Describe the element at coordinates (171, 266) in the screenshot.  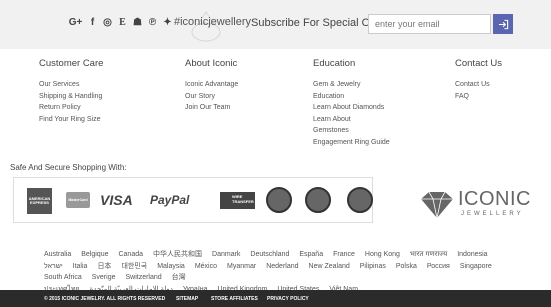
I see `country-link: Malaysia` at that location.